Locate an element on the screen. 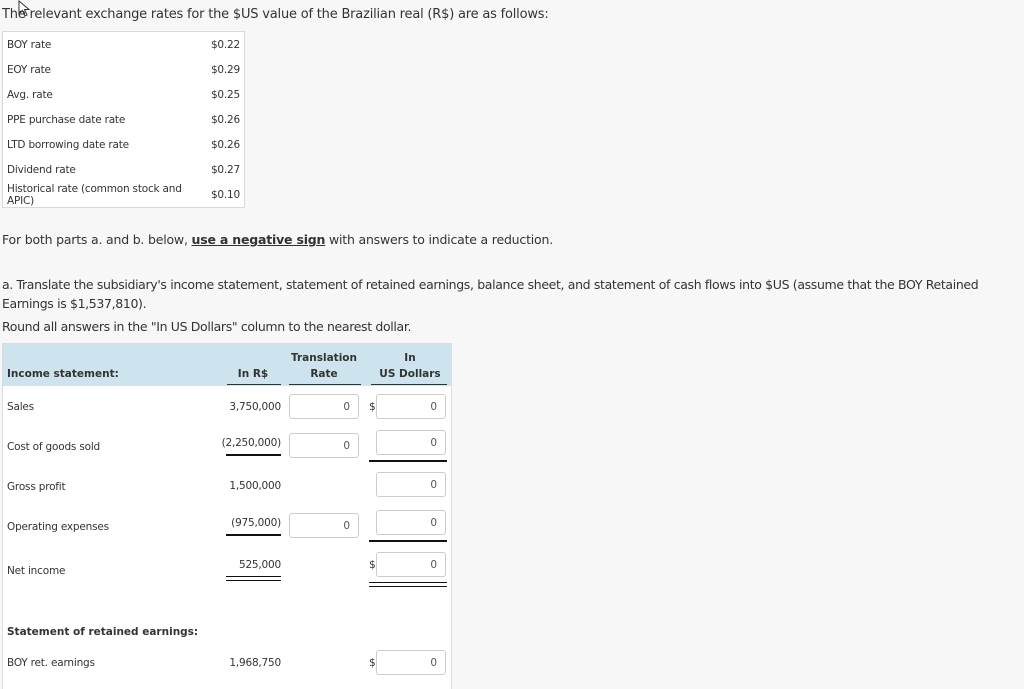  rate-label: EOY rate is located at coordinates (29, 69).